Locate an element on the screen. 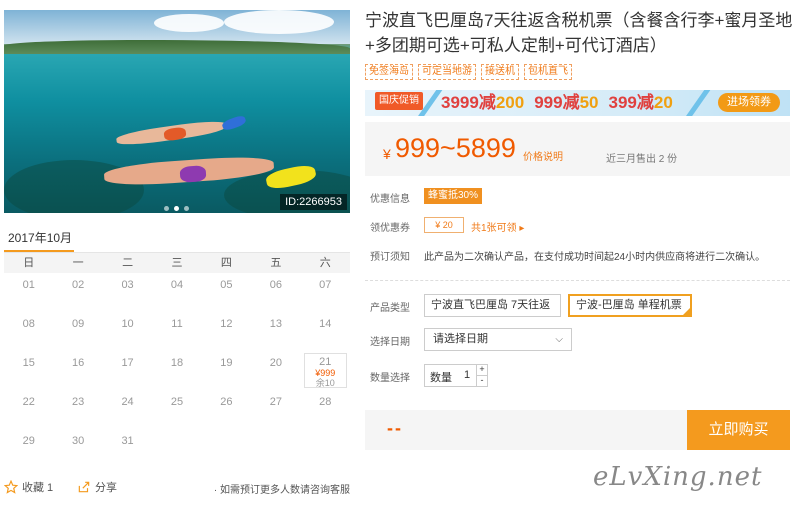 This screenshot has height=512, width=800. promo-deal-cut-label: 减 is located at coordinates (645, 102).